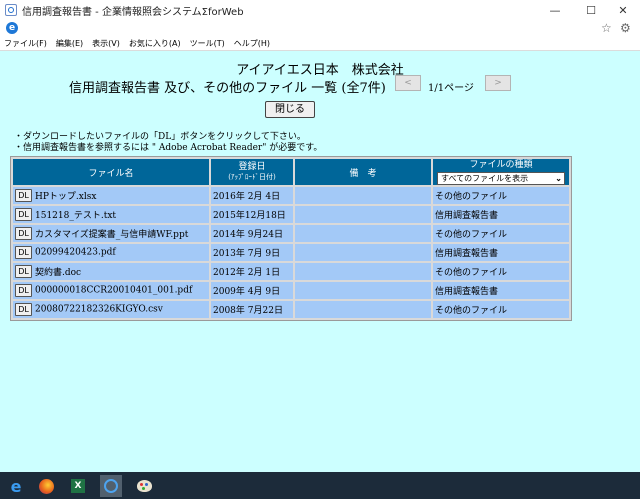 The image size is (640, 499). What do you see at coordinates (26, 43) in the screenshot?
I see `menu-file: ファイル(F)` at bounding box center [26, 43].